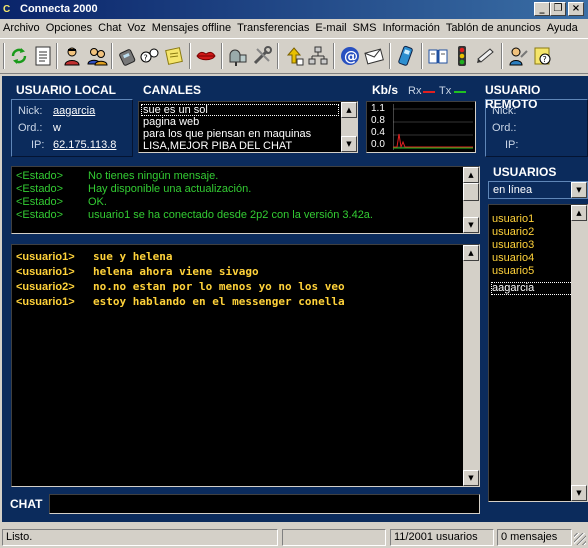  What do you see at coordinates (174, 56) in the screenshot?
I see `notes-icon` at bounding box center [174, 56].